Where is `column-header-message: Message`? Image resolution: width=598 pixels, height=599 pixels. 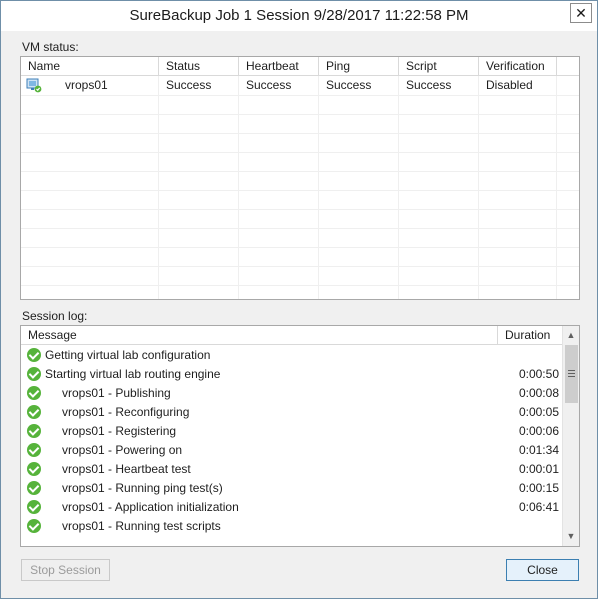
column-header-message: Message is located at coordinates (259, 335).